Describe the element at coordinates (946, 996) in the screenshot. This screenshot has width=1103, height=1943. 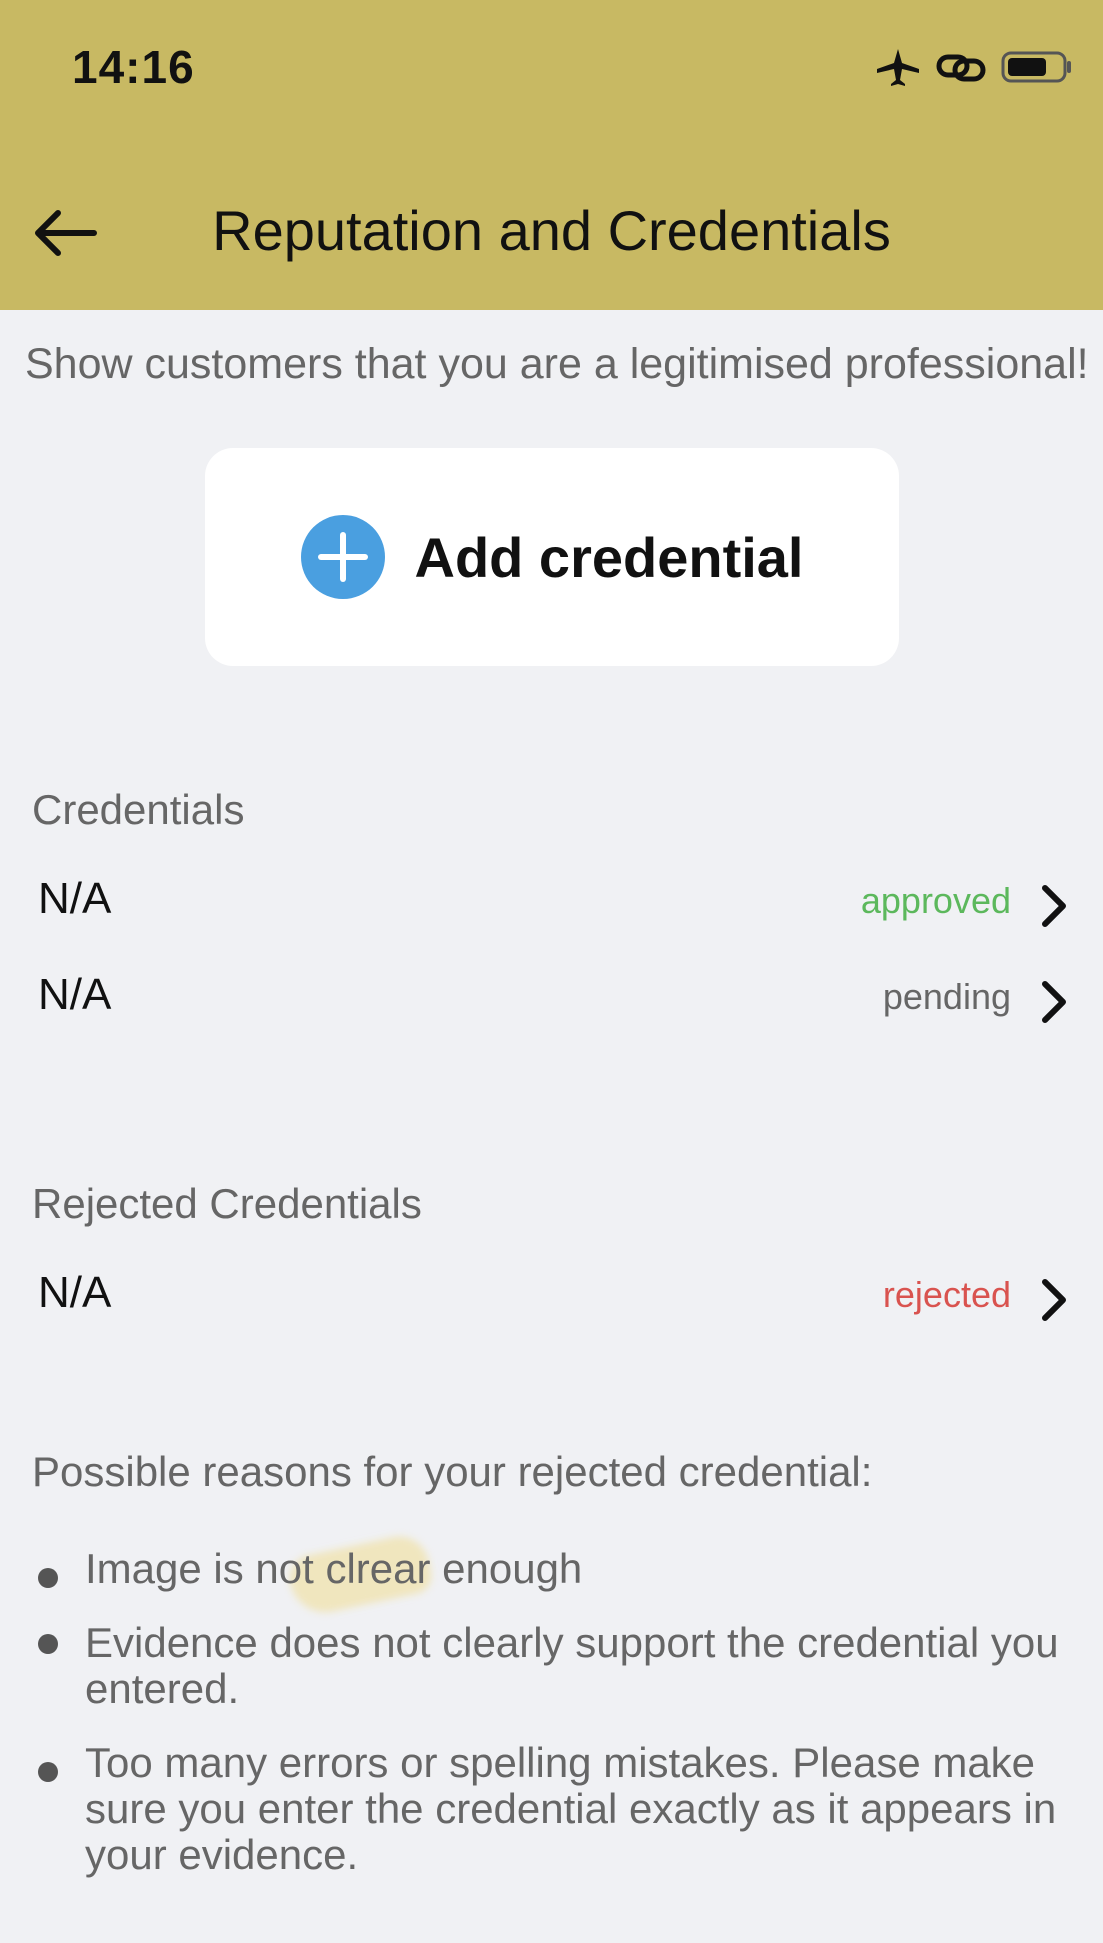
I see `status-label-pending: pending` at that location.